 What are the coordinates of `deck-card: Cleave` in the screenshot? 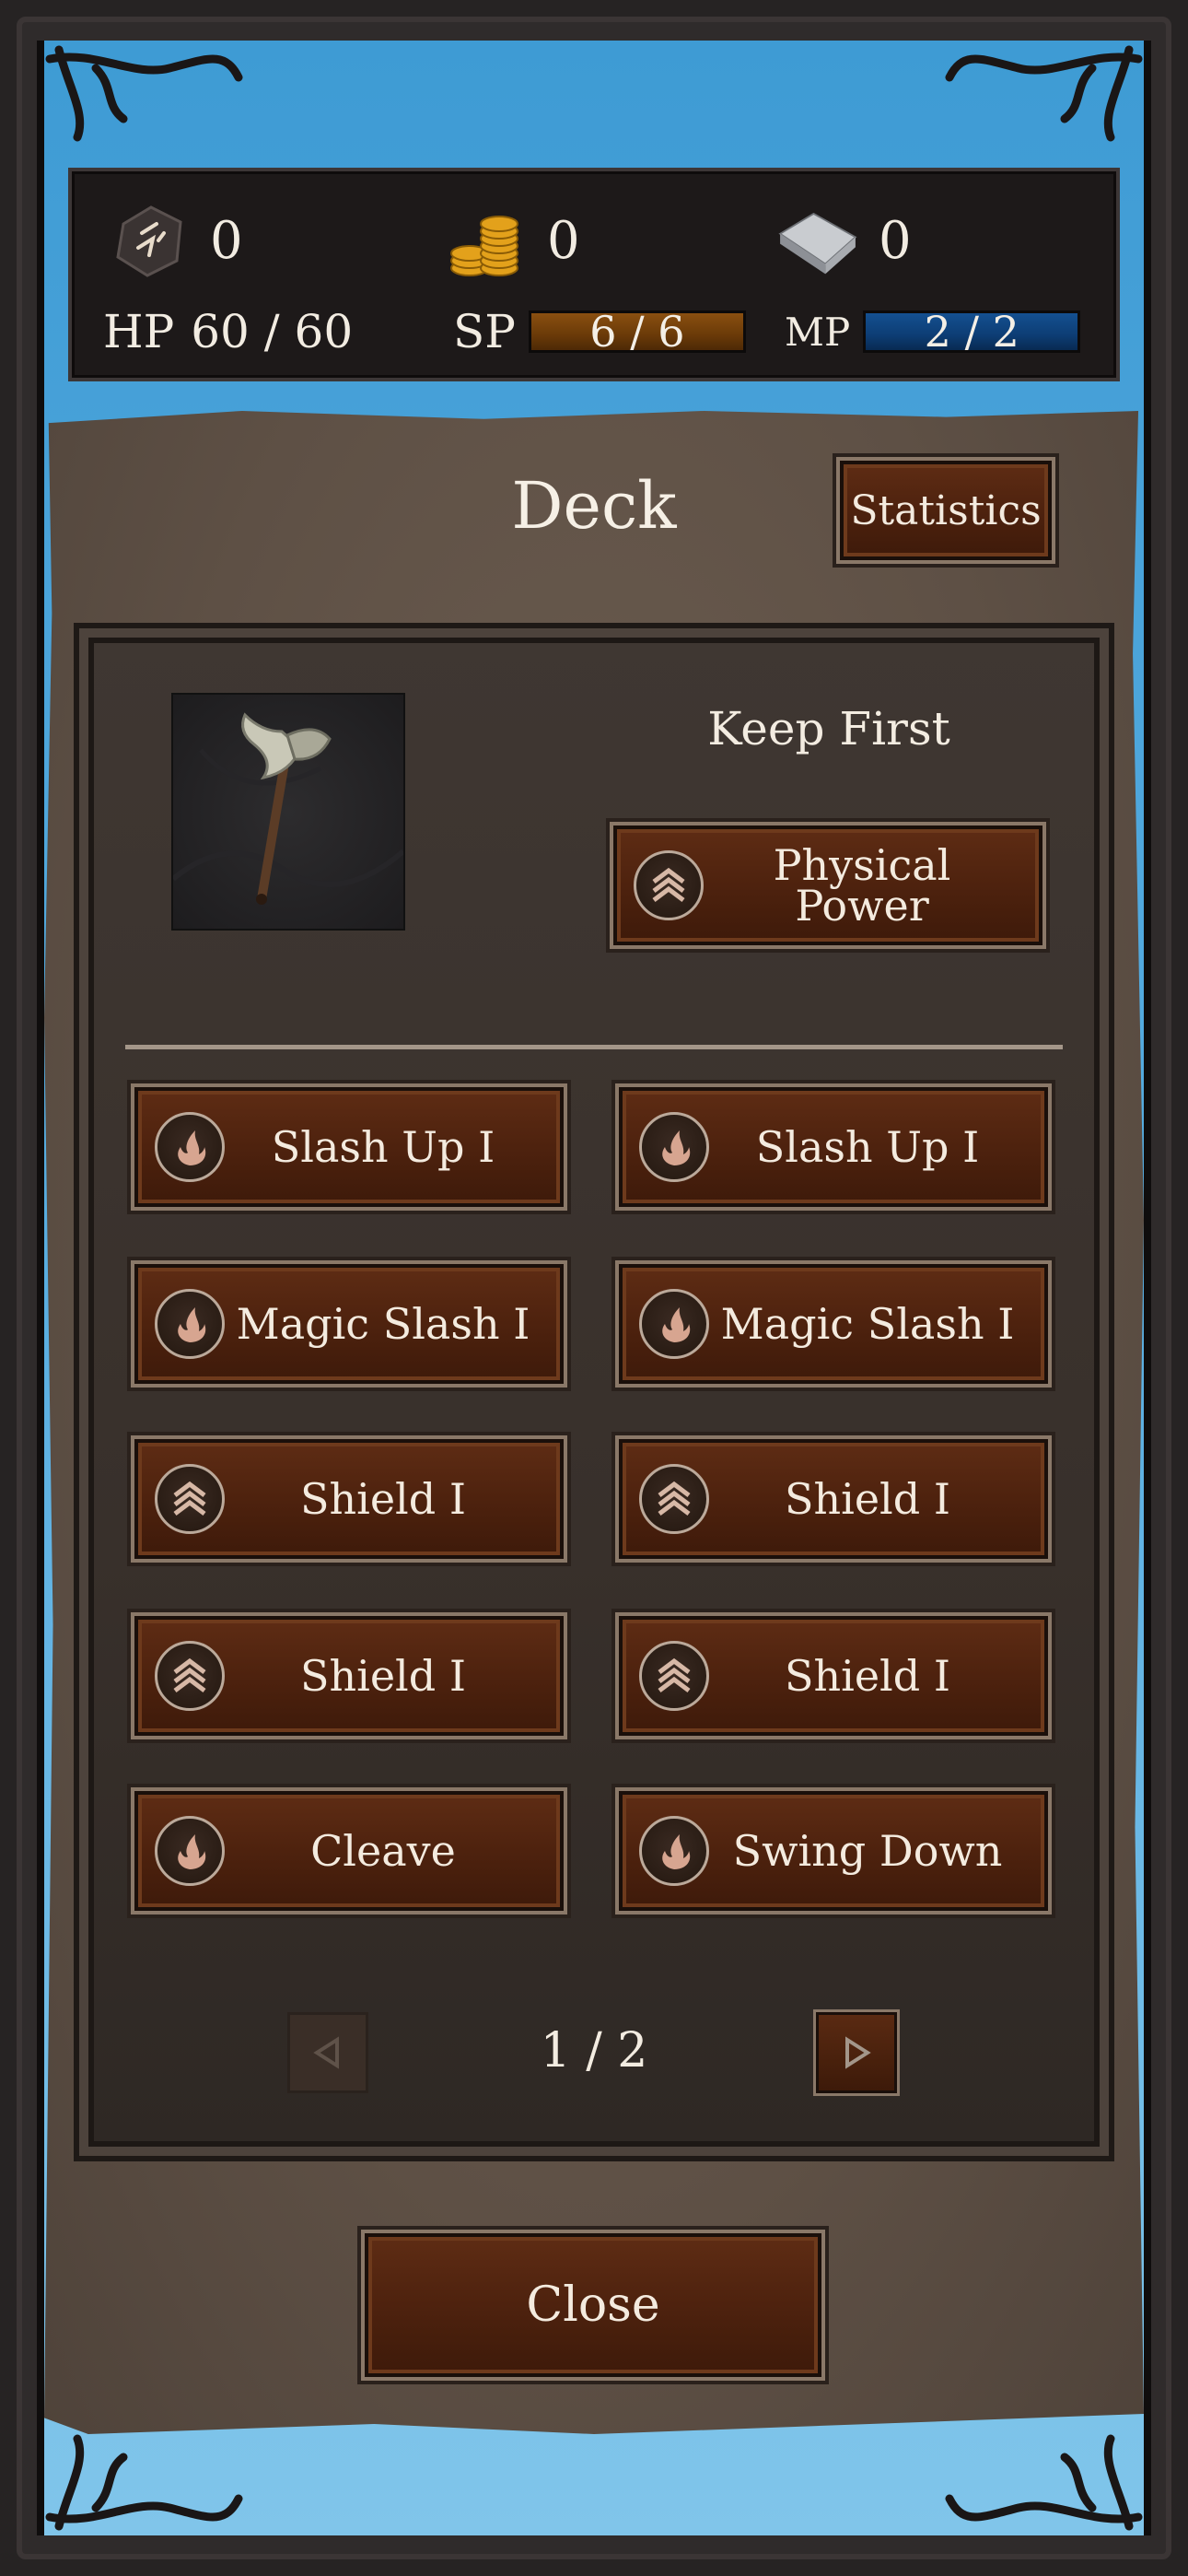 It's located at (349, 1851).